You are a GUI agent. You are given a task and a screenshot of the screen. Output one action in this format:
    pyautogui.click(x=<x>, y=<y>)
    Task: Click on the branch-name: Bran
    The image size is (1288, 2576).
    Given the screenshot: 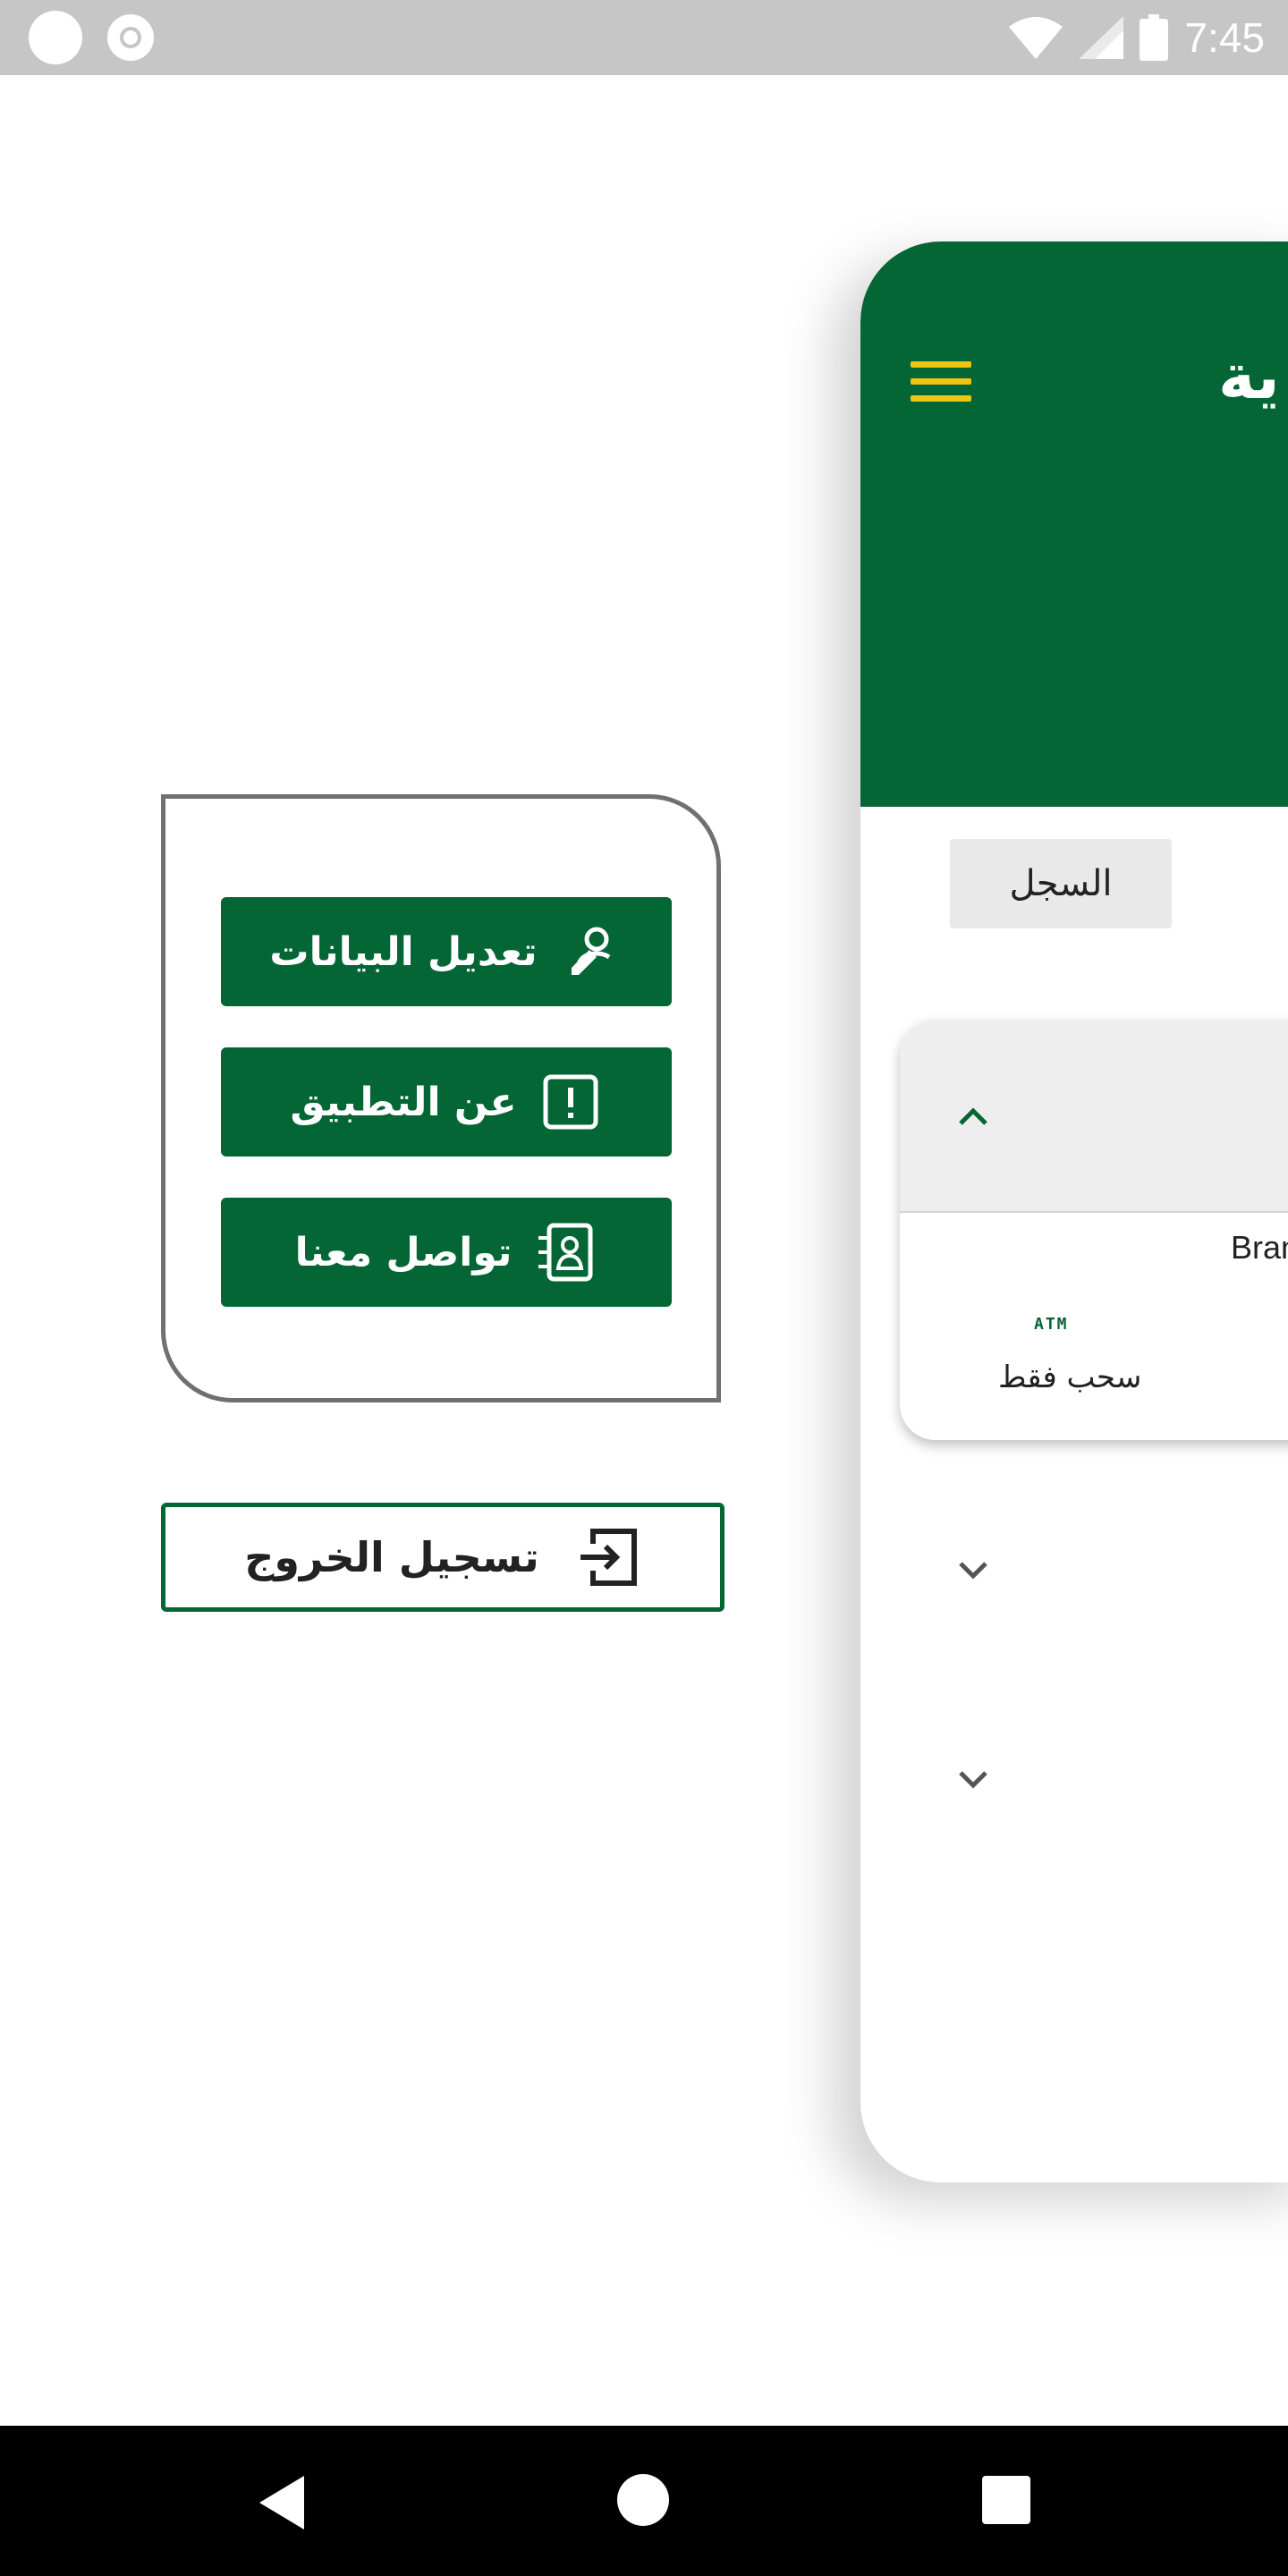 What is the action you would take?
    pyautogui.click(x=1259, y=1247)
    